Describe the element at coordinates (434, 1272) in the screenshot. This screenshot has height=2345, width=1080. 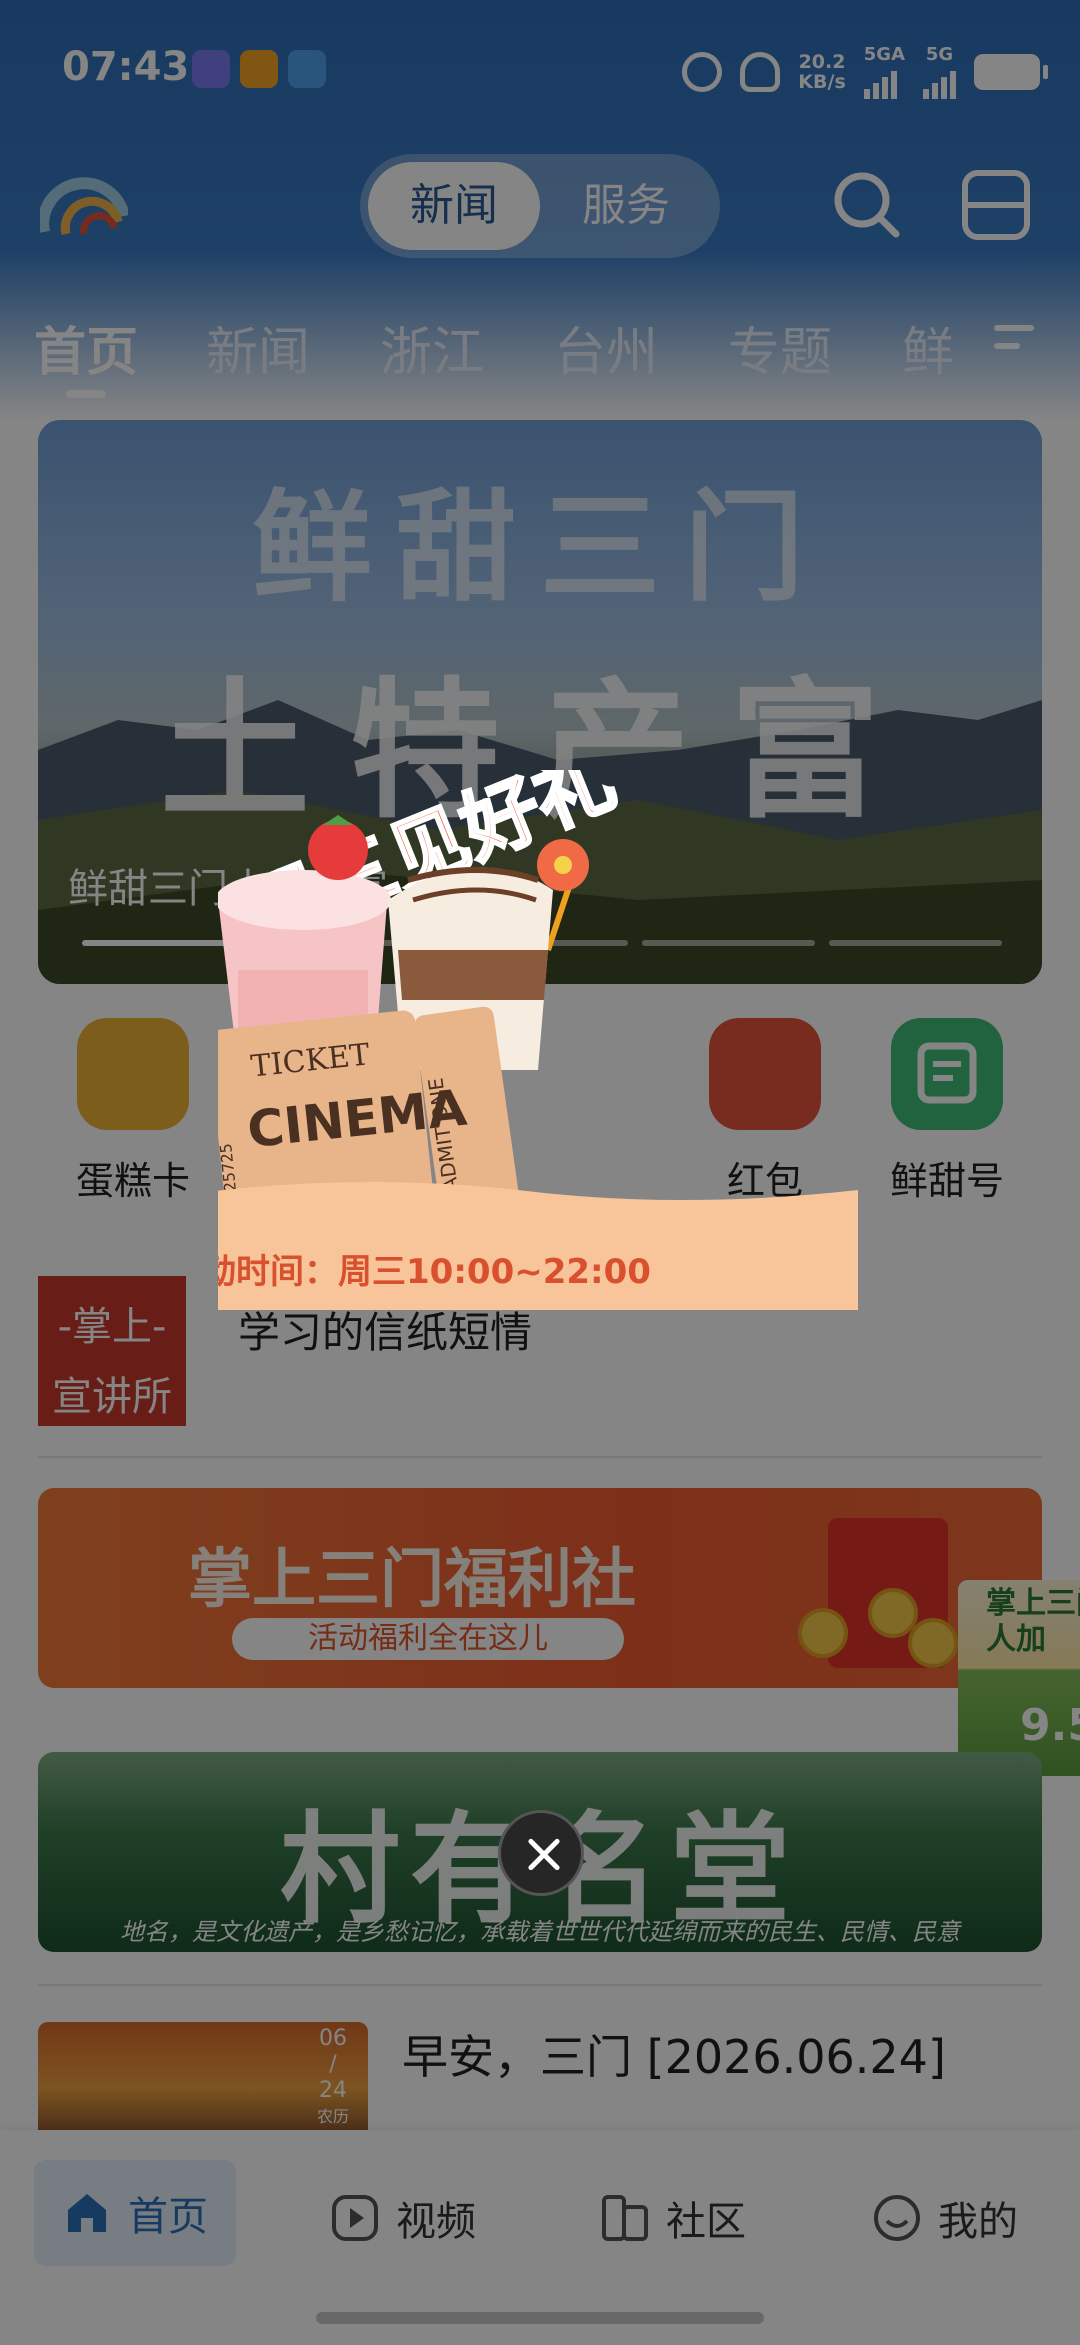
I see `activity-time-text: 活动时间：周三10:00~22:00` at that location.